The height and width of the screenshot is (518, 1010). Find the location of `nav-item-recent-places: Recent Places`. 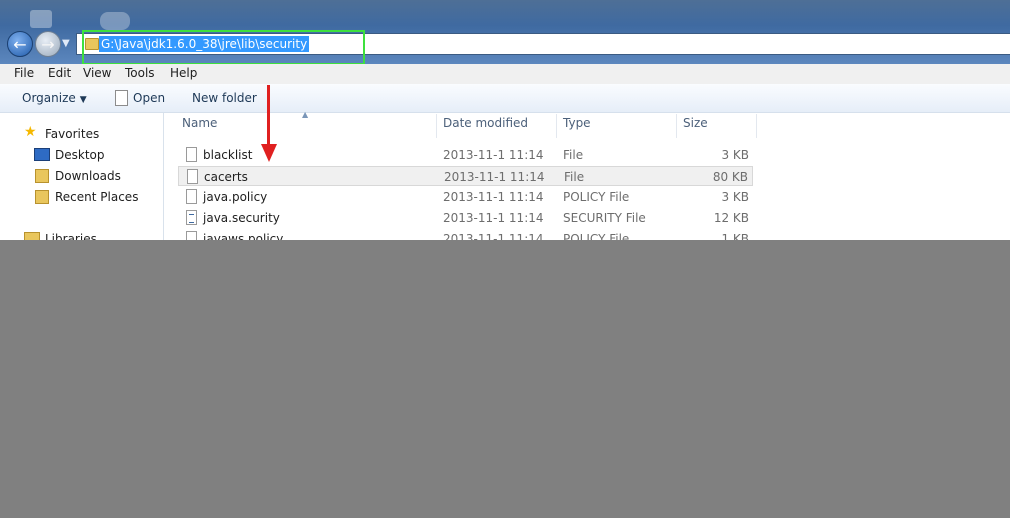

nav-item-recent-places: Recent Places is located at coordinates (96, 197).